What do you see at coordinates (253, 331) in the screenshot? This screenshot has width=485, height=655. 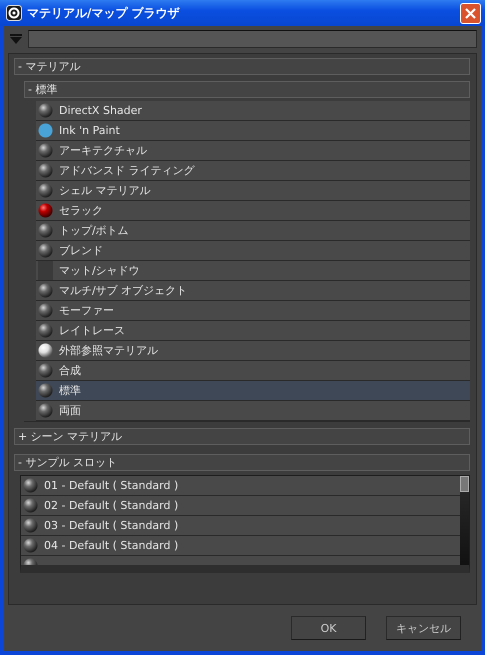 I see `material-item: レイトレース` at bounding box center [253, 331].